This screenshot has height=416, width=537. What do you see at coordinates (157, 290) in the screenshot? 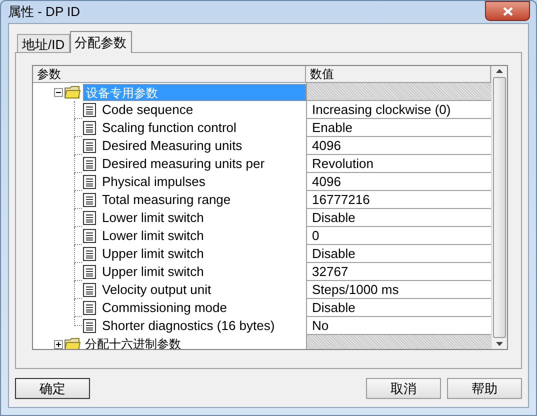
I see `parameter-label: Velocity output unit` at bounding box center [157, 290].